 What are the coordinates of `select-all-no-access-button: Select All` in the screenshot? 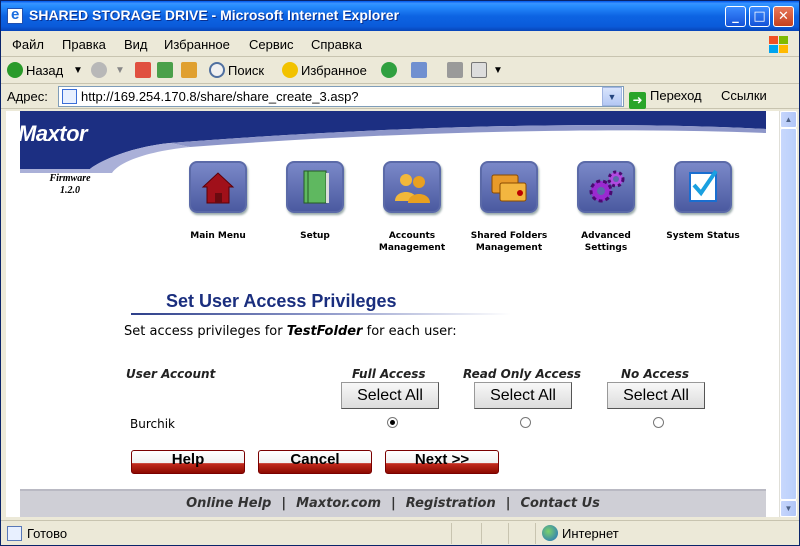 It's located at (656, 395).